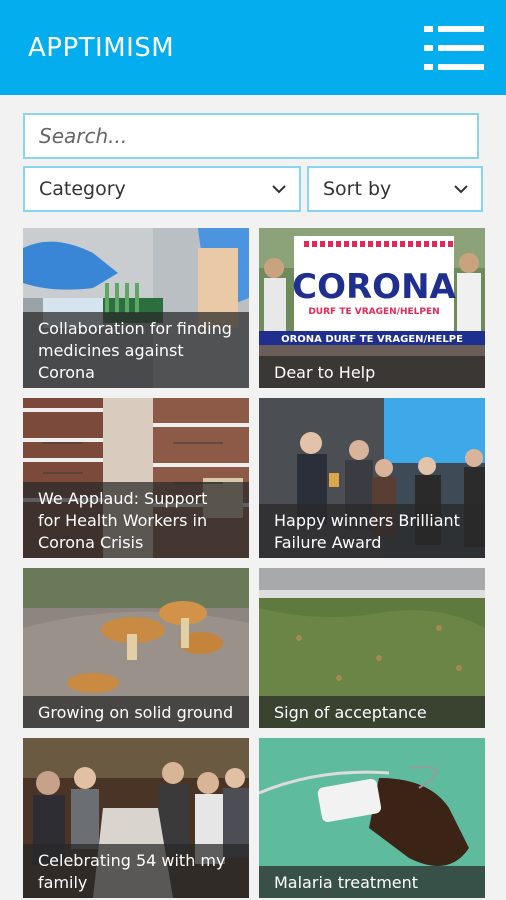 Image resolution: width=506 pixels, height=900 pixels. What do you see at coordinates (372, 372) in the screenshot?
I see `story-title: Dear to Help` at bounding box center [372, 372].